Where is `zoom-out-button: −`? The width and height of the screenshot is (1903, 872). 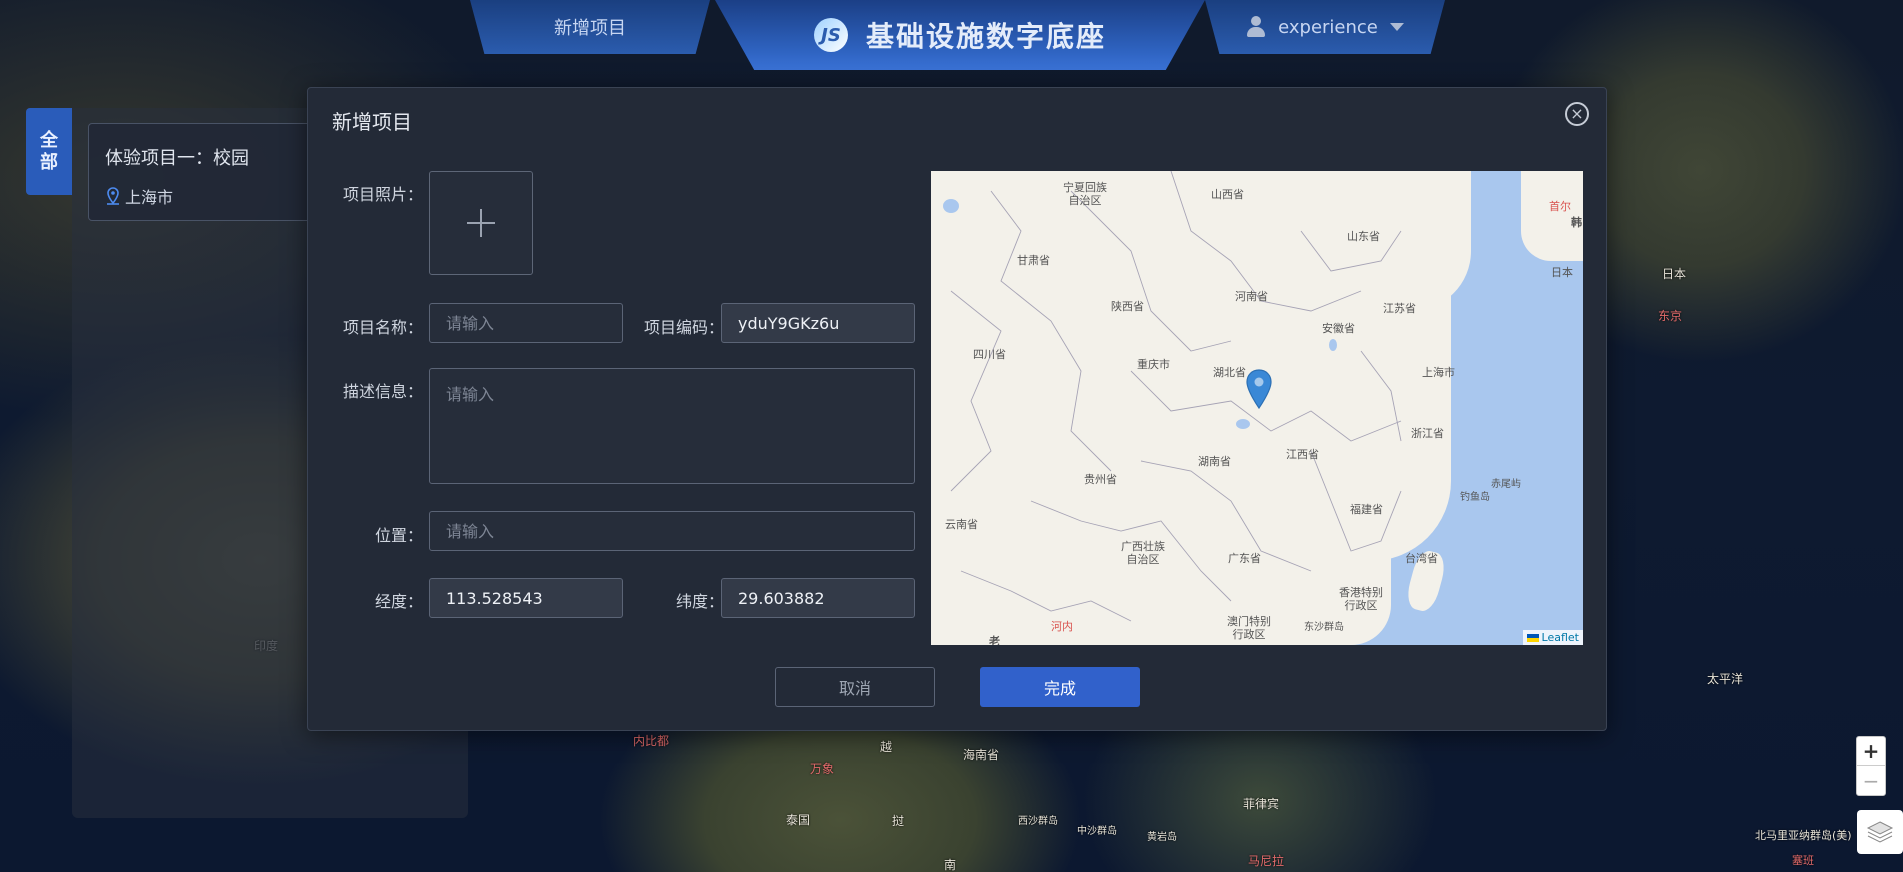 zoom-out-button: − is located at coordinates (1871, 780).